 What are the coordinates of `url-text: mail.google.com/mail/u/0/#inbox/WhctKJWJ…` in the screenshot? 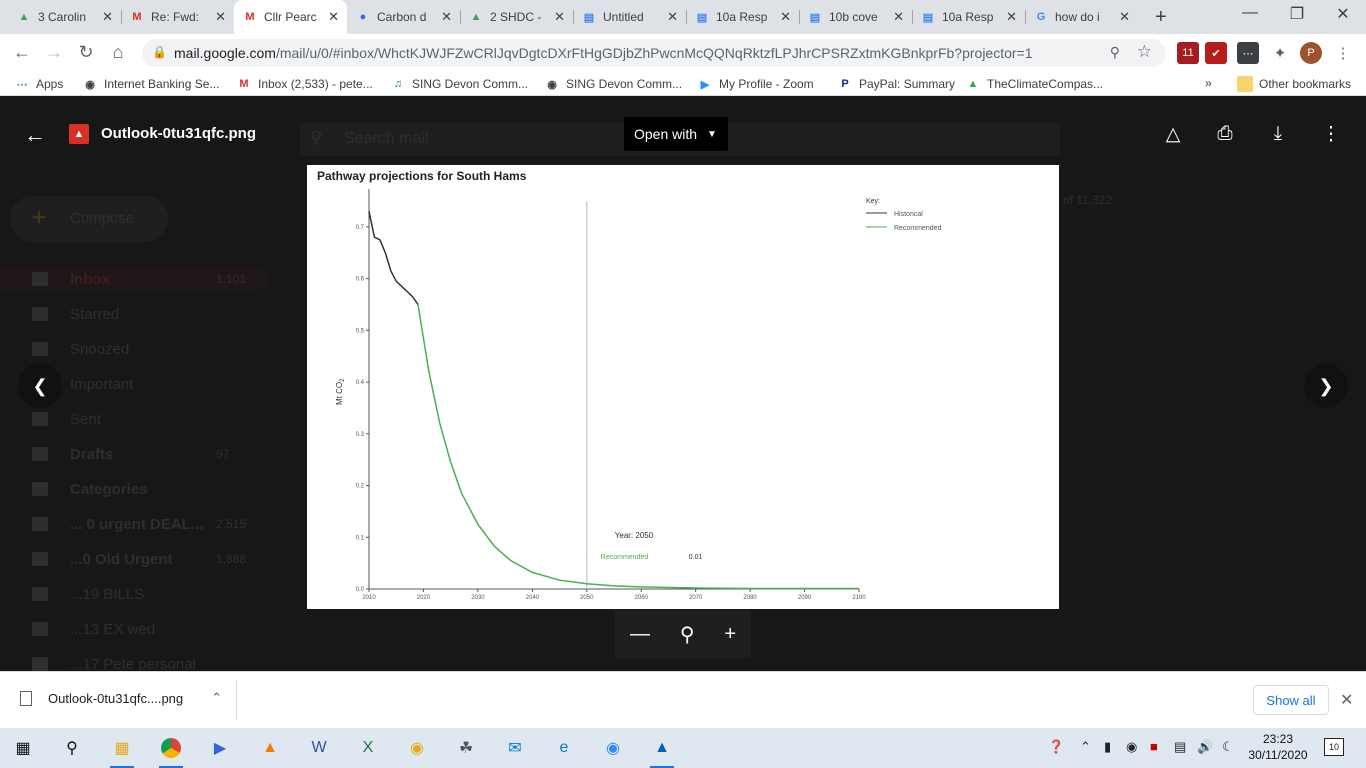 It's located at (634, 53).